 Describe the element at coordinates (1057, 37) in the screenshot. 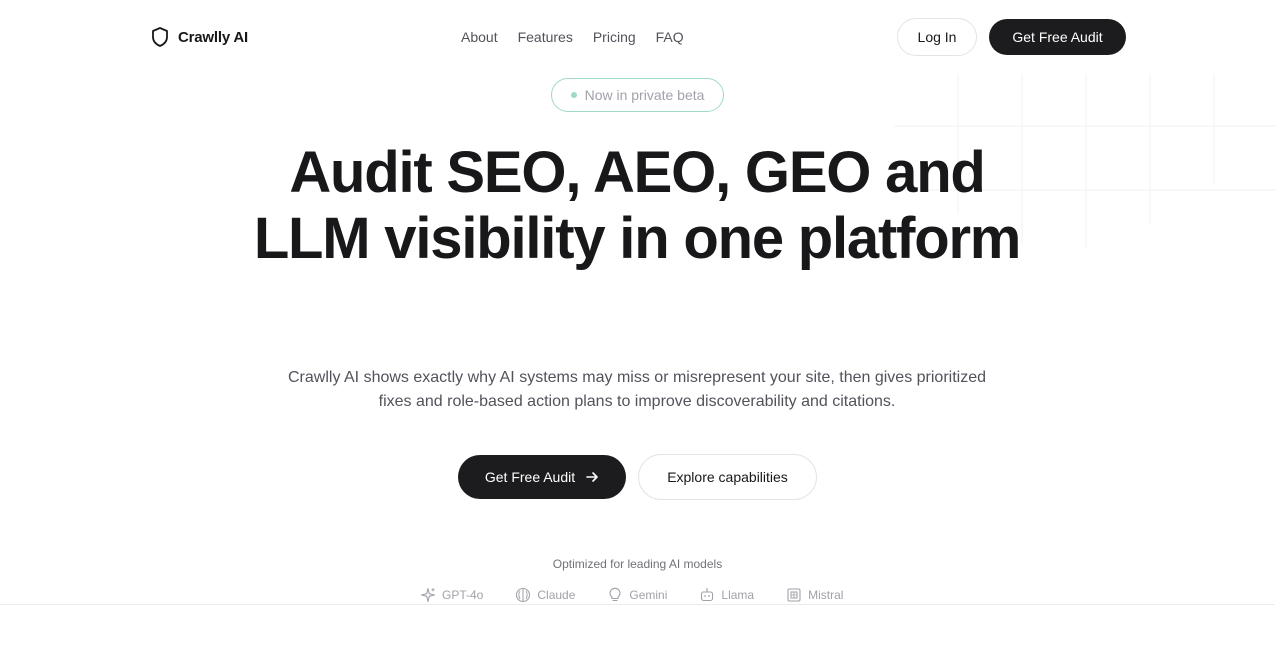

I see `nav-get-free-audit-button: Get Free Audit` at that location.